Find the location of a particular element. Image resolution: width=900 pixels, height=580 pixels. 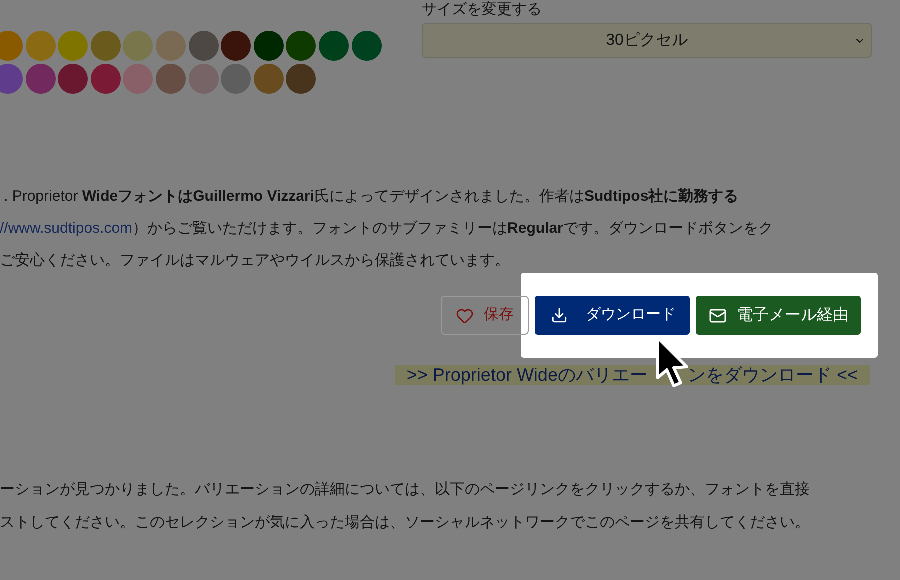

description-text: ご安心ください。ファイルはマルウェアやウイルスから保護されています。 is located at coordinates (255, 261).